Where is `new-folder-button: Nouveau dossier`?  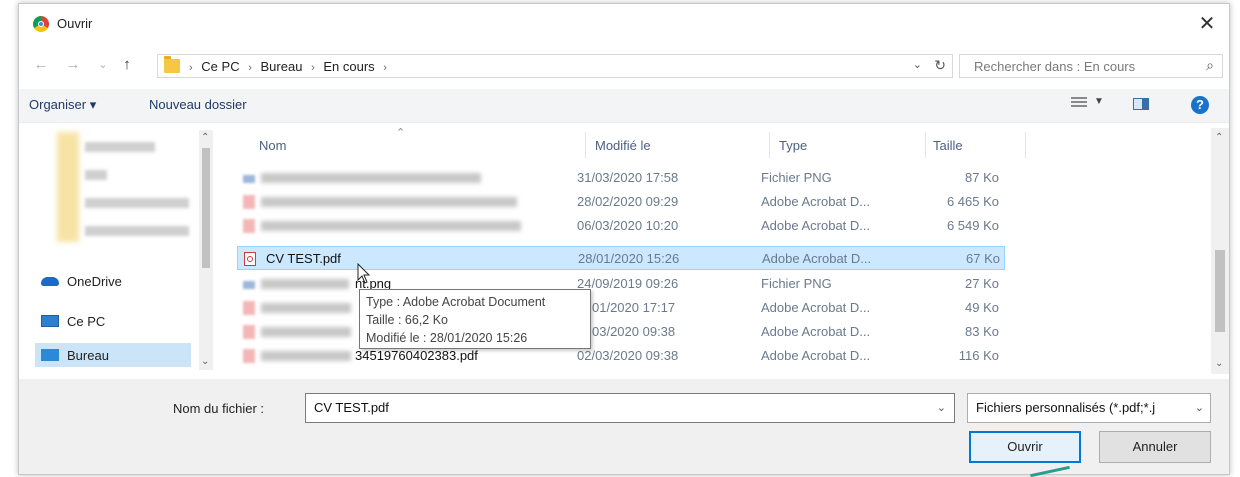
new-folder-button: Nouveau dossier is located at coordinates (198, 104).